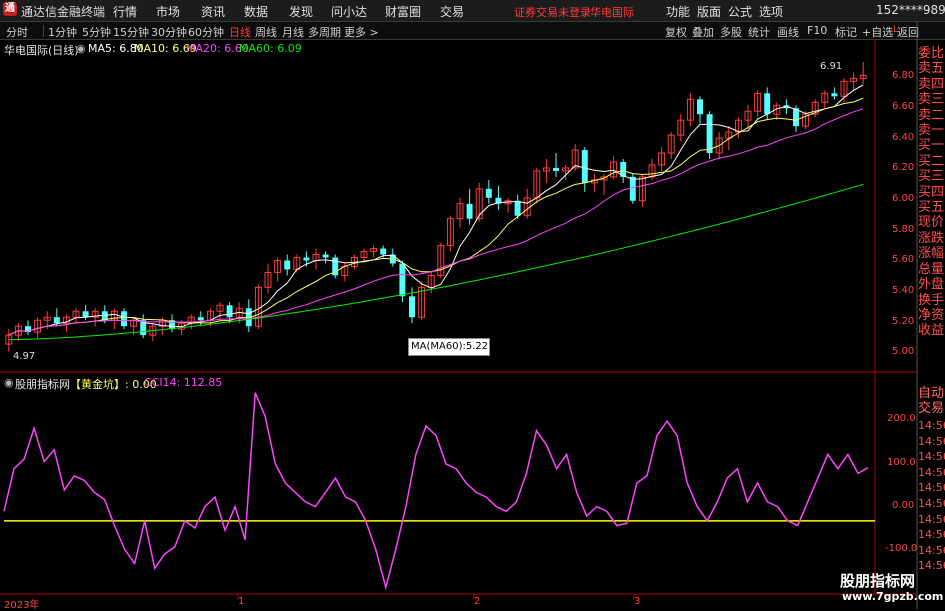  I want to click on menu-markets: 市场, so click(168, 11).